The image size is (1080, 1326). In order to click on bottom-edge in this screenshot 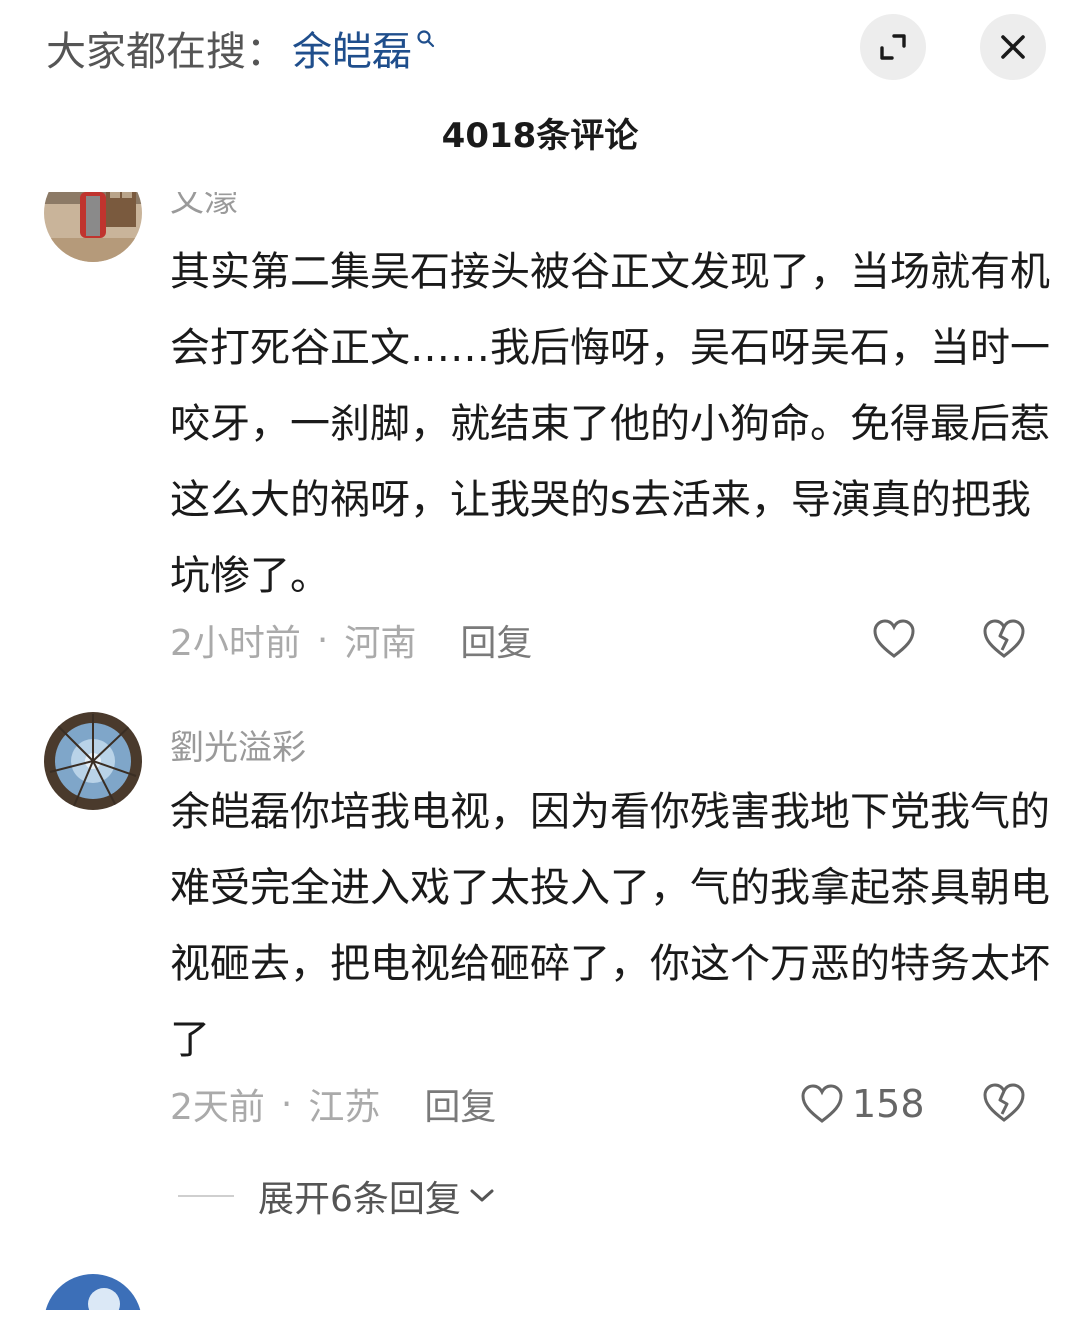, I will do `click(540, 1318)`.